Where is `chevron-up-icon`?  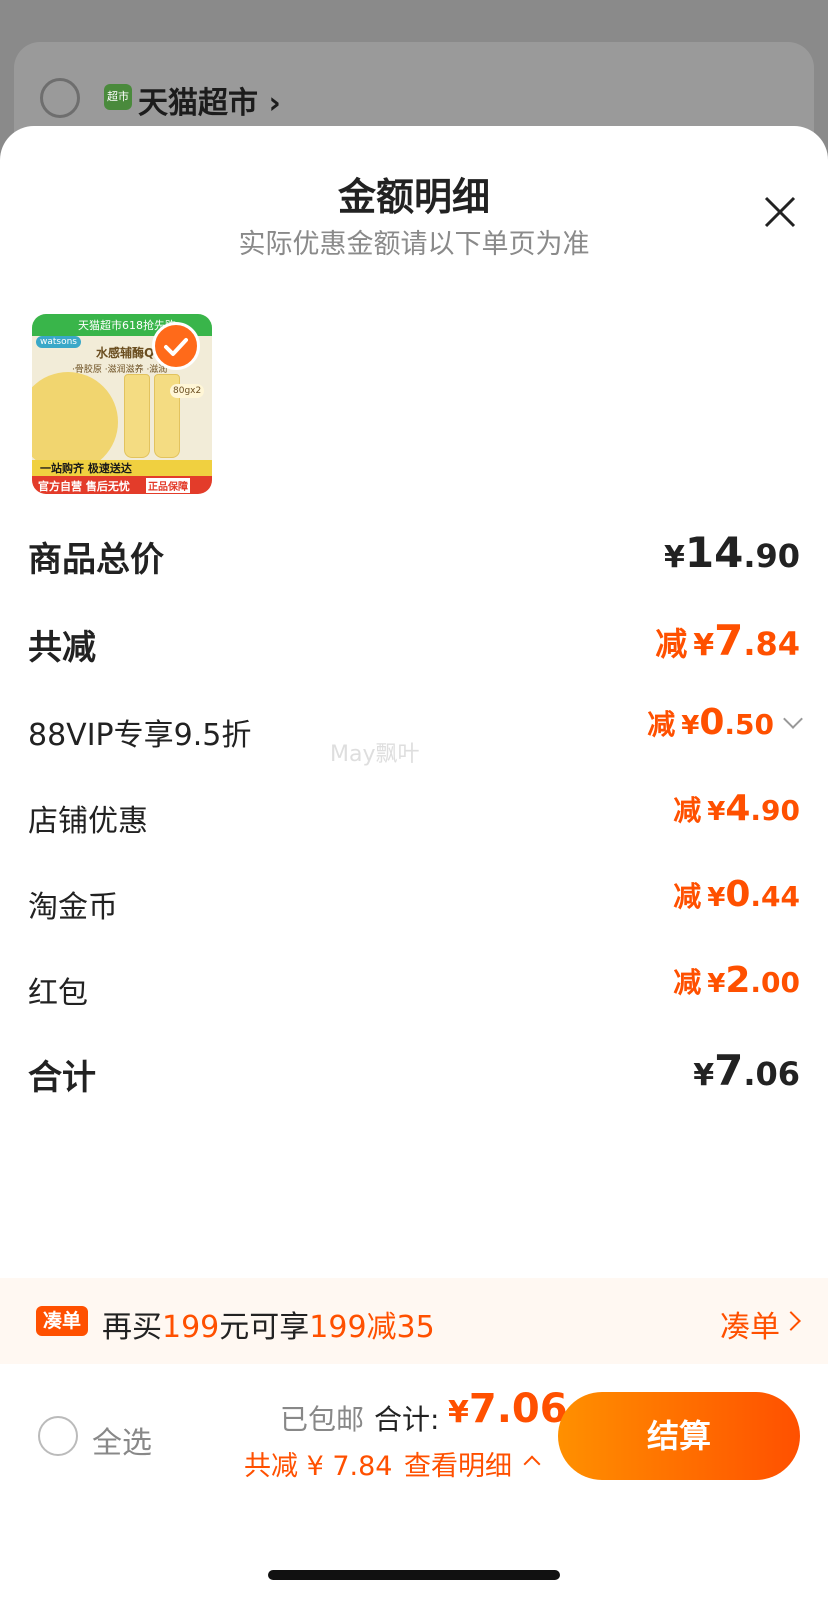 chevron-up-icon is located at coordinates (532, 1464).